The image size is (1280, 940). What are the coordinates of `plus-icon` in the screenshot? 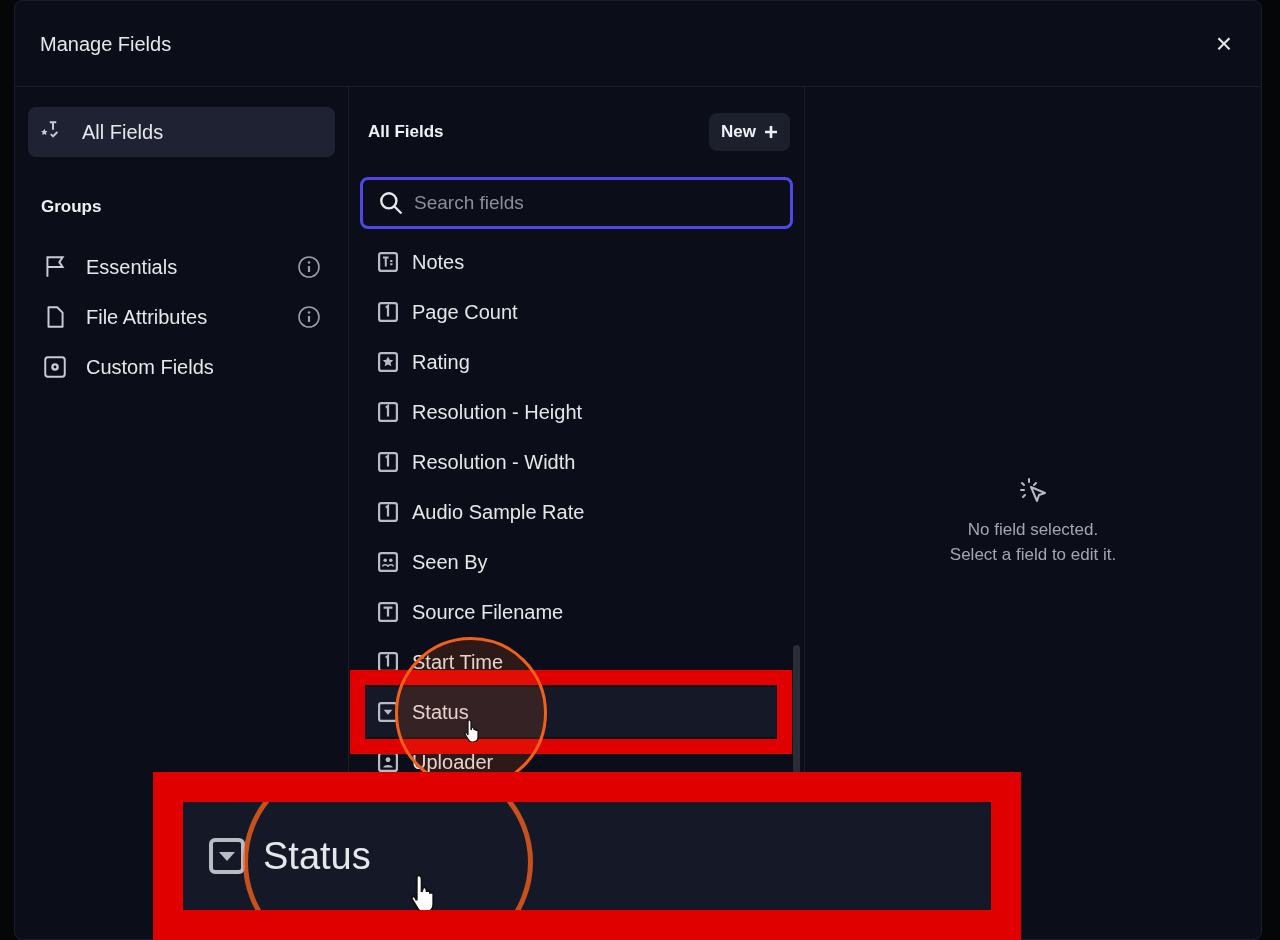 It's located at (771, 132).